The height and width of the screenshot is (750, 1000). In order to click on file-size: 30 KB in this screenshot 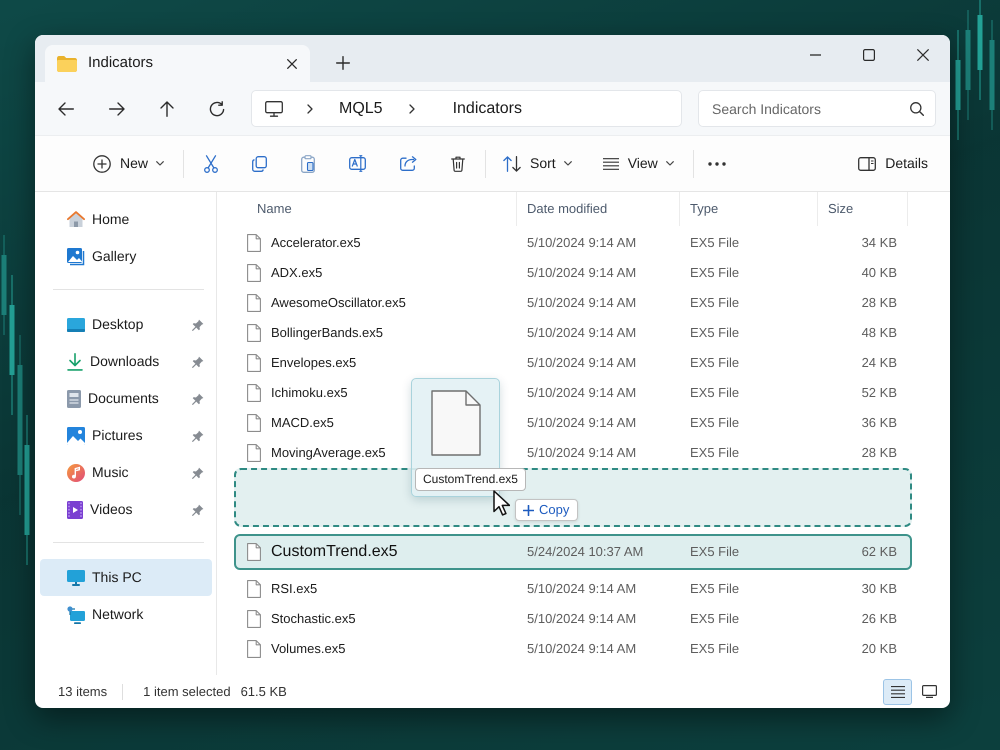, I will do `click(879, 589)`.